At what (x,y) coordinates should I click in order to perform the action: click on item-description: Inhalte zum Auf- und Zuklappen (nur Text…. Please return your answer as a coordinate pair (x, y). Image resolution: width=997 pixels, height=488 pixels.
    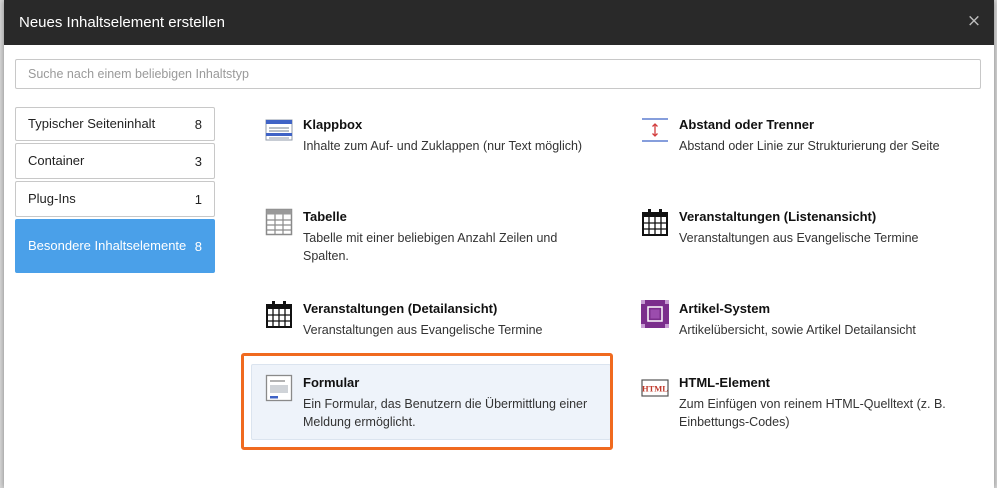
    Looking at the image, I should click on (443, 146).